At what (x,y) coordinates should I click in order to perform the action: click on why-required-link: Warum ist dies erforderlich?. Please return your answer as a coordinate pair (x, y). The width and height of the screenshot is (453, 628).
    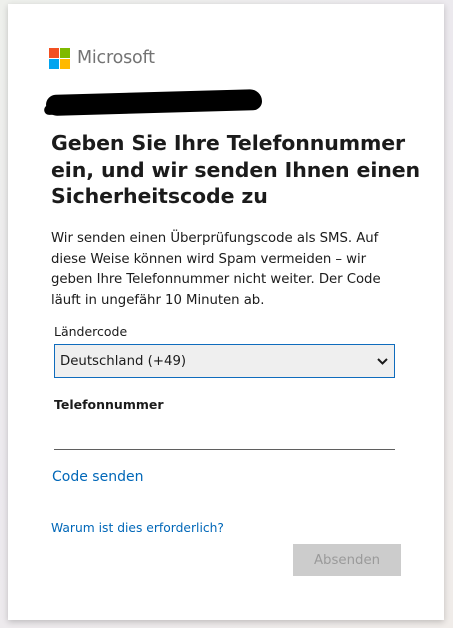
    Looking at the image, I should click on (137, 528).